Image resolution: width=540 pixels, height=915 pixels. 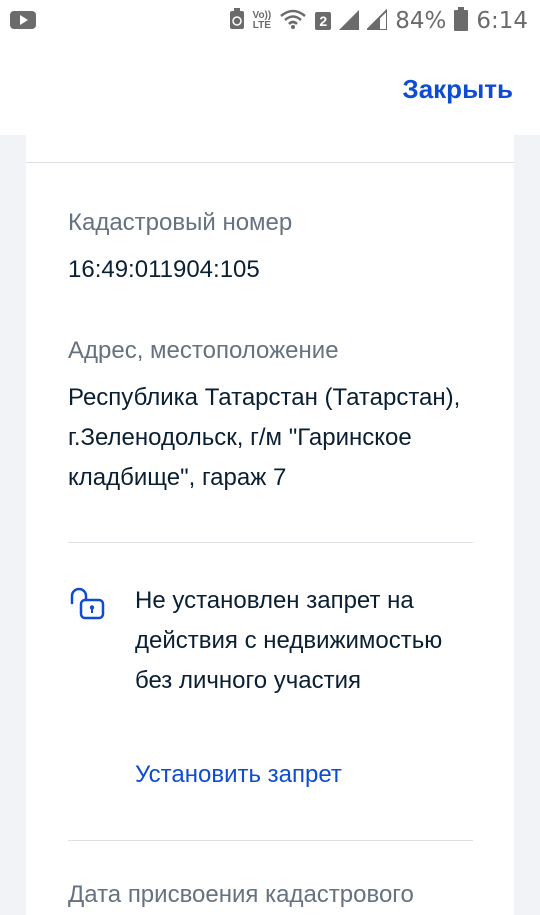 I want to click on close-button: Закрыть, so click(x=457, y=89).